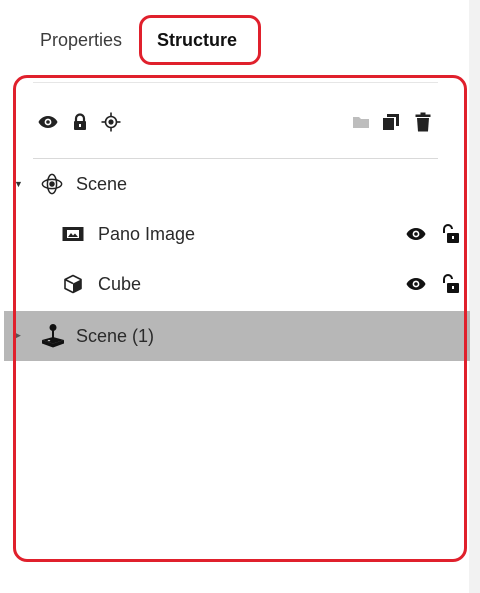  What do you see at coordinates (235, 158) in the screenshot?
I see `toolbar-divider` at bounding box center [235, 158].